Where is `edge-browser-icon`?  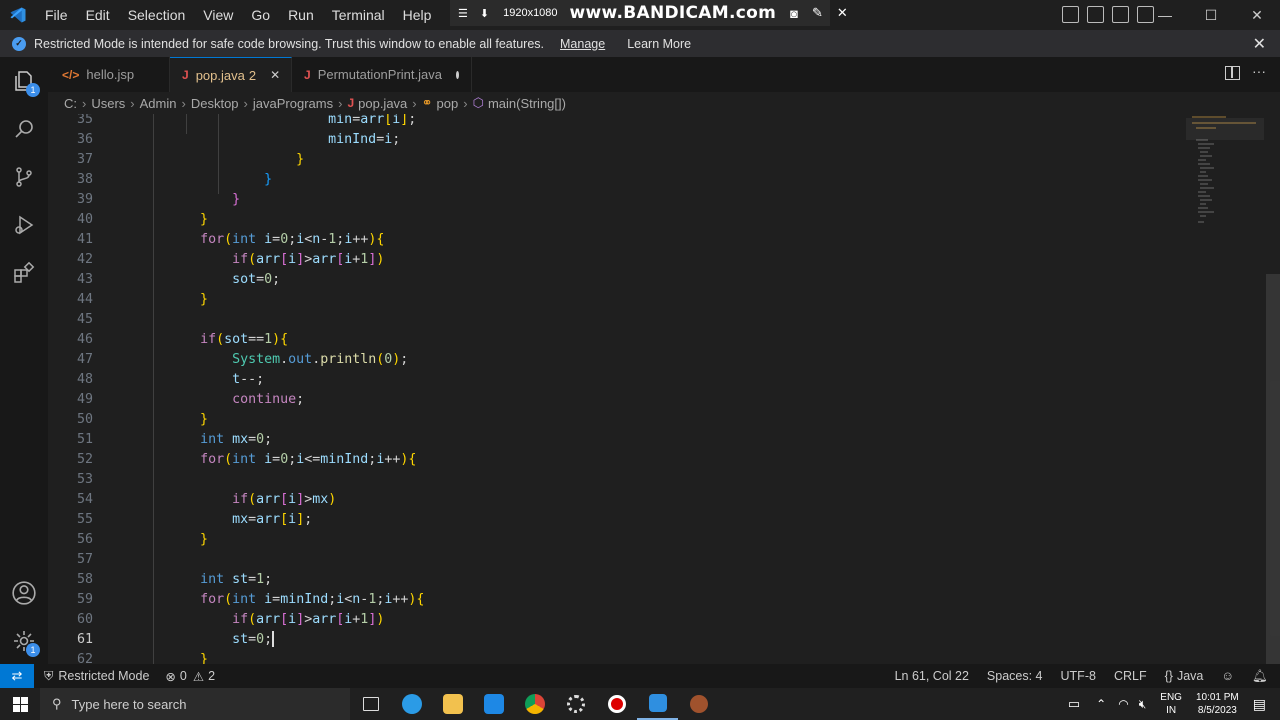 edge-browser-icon is located at coordinates (411, 704).